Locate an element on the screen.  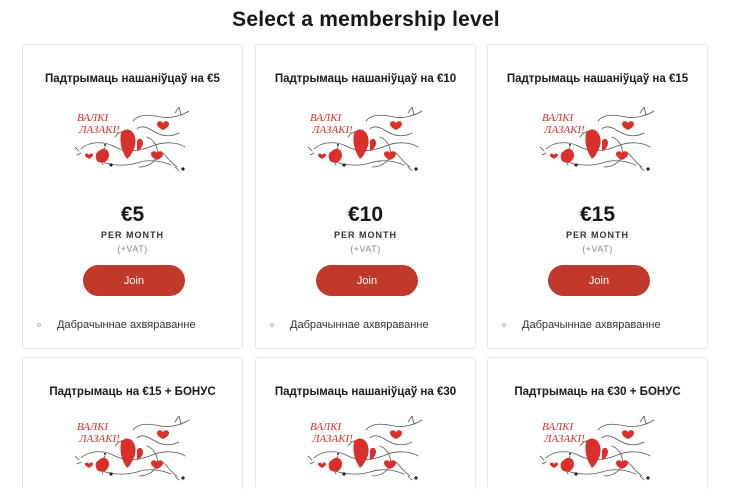
tier-price: €5 is located at coordinates (132, 214).